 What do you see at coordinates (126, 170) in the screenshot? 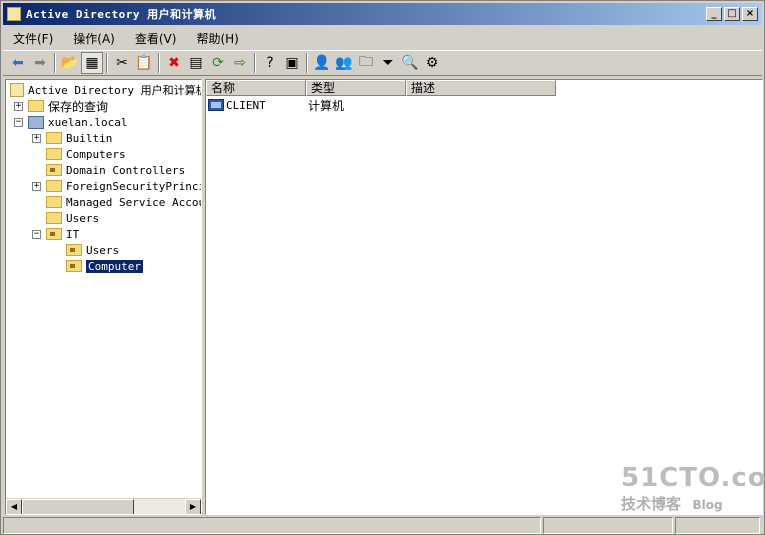
I see `tree-item-label: Domain Controllers` at bounding box center [126, 170].